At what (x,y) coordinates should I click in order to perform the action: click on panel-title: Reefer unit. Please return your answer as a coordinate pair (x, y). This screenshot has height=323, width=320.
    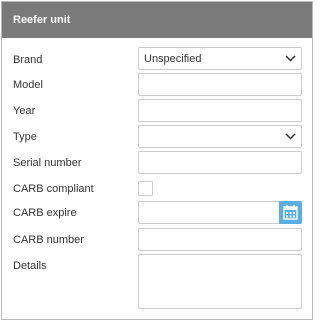
    Looking at the image, I should click on (157, 20).